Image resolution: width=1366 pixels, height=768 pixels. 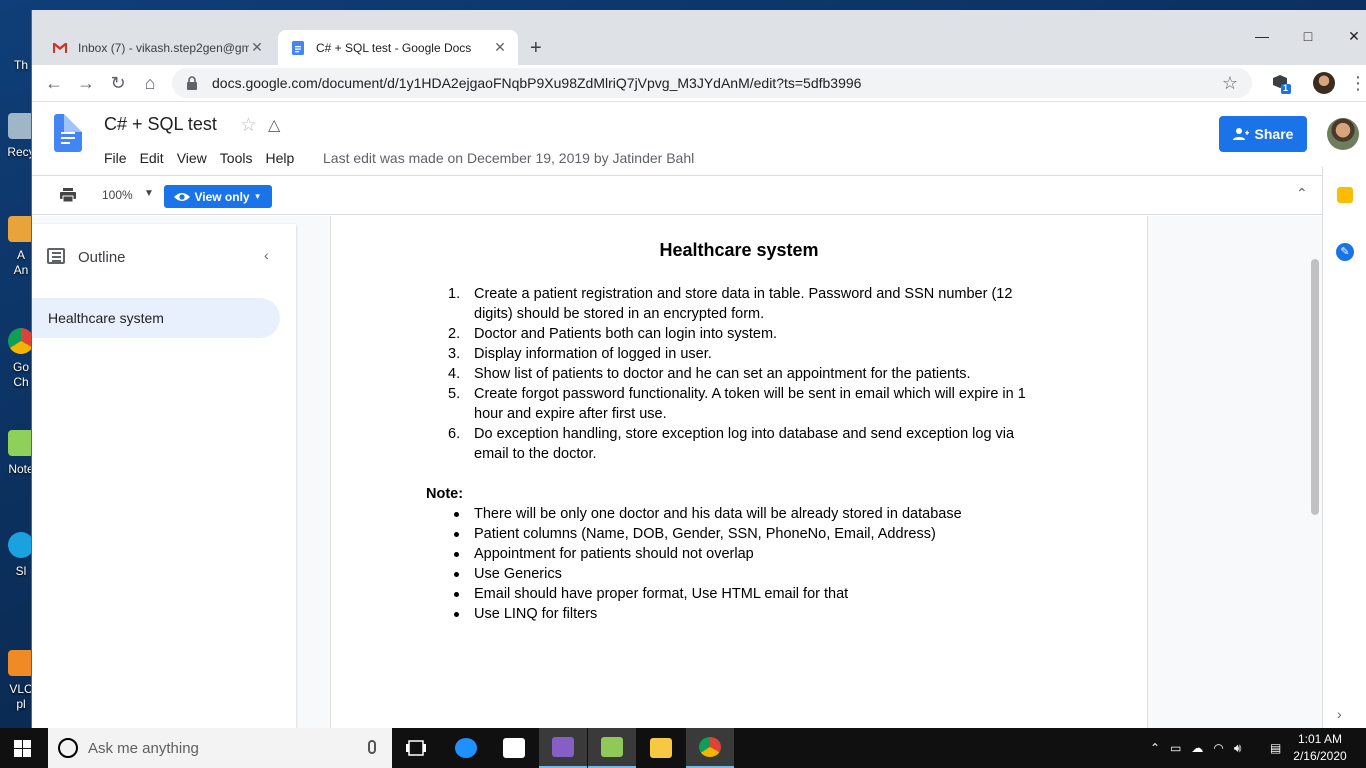 I want to click on extension-icon: 1, so click(x=1281, y=83).